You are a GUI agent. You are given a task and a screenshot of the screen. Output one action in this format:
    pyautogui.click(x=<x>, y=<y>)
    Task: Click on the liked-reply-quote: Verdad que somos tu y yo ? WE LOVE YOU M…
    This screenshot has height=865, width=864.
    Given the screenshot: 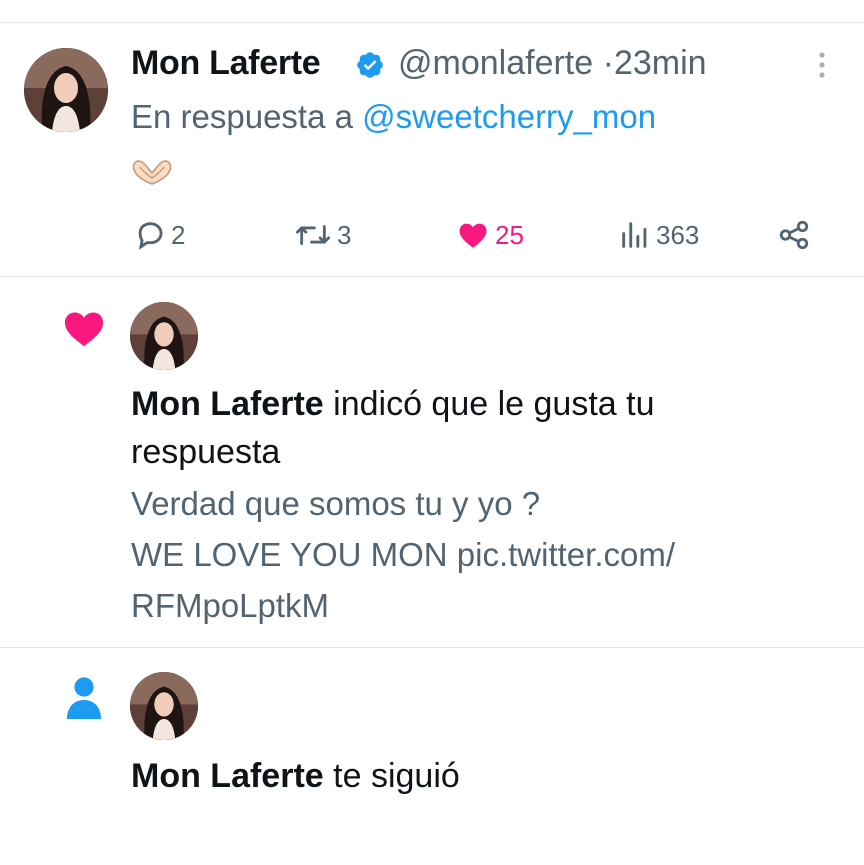 What is the action you would take?
    pyautogui.click(x=461, y=554)
    